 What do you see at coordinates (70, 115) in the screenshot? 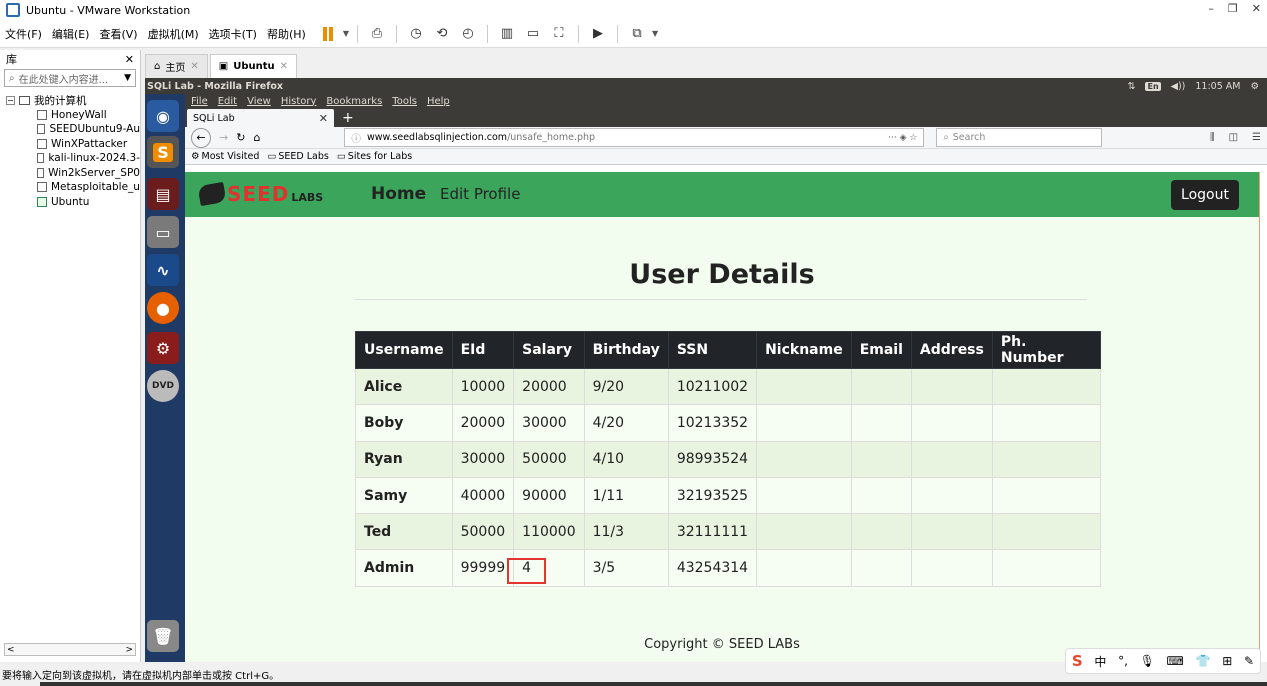
I see `tree-item-vm: HoneyWall` at bounding box center [70, 115].